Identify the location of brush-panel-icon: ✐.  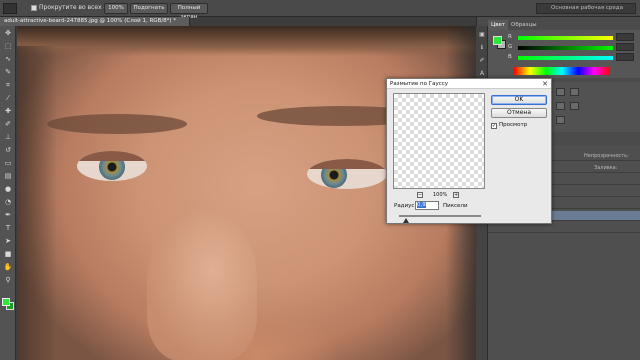
(482, 60).